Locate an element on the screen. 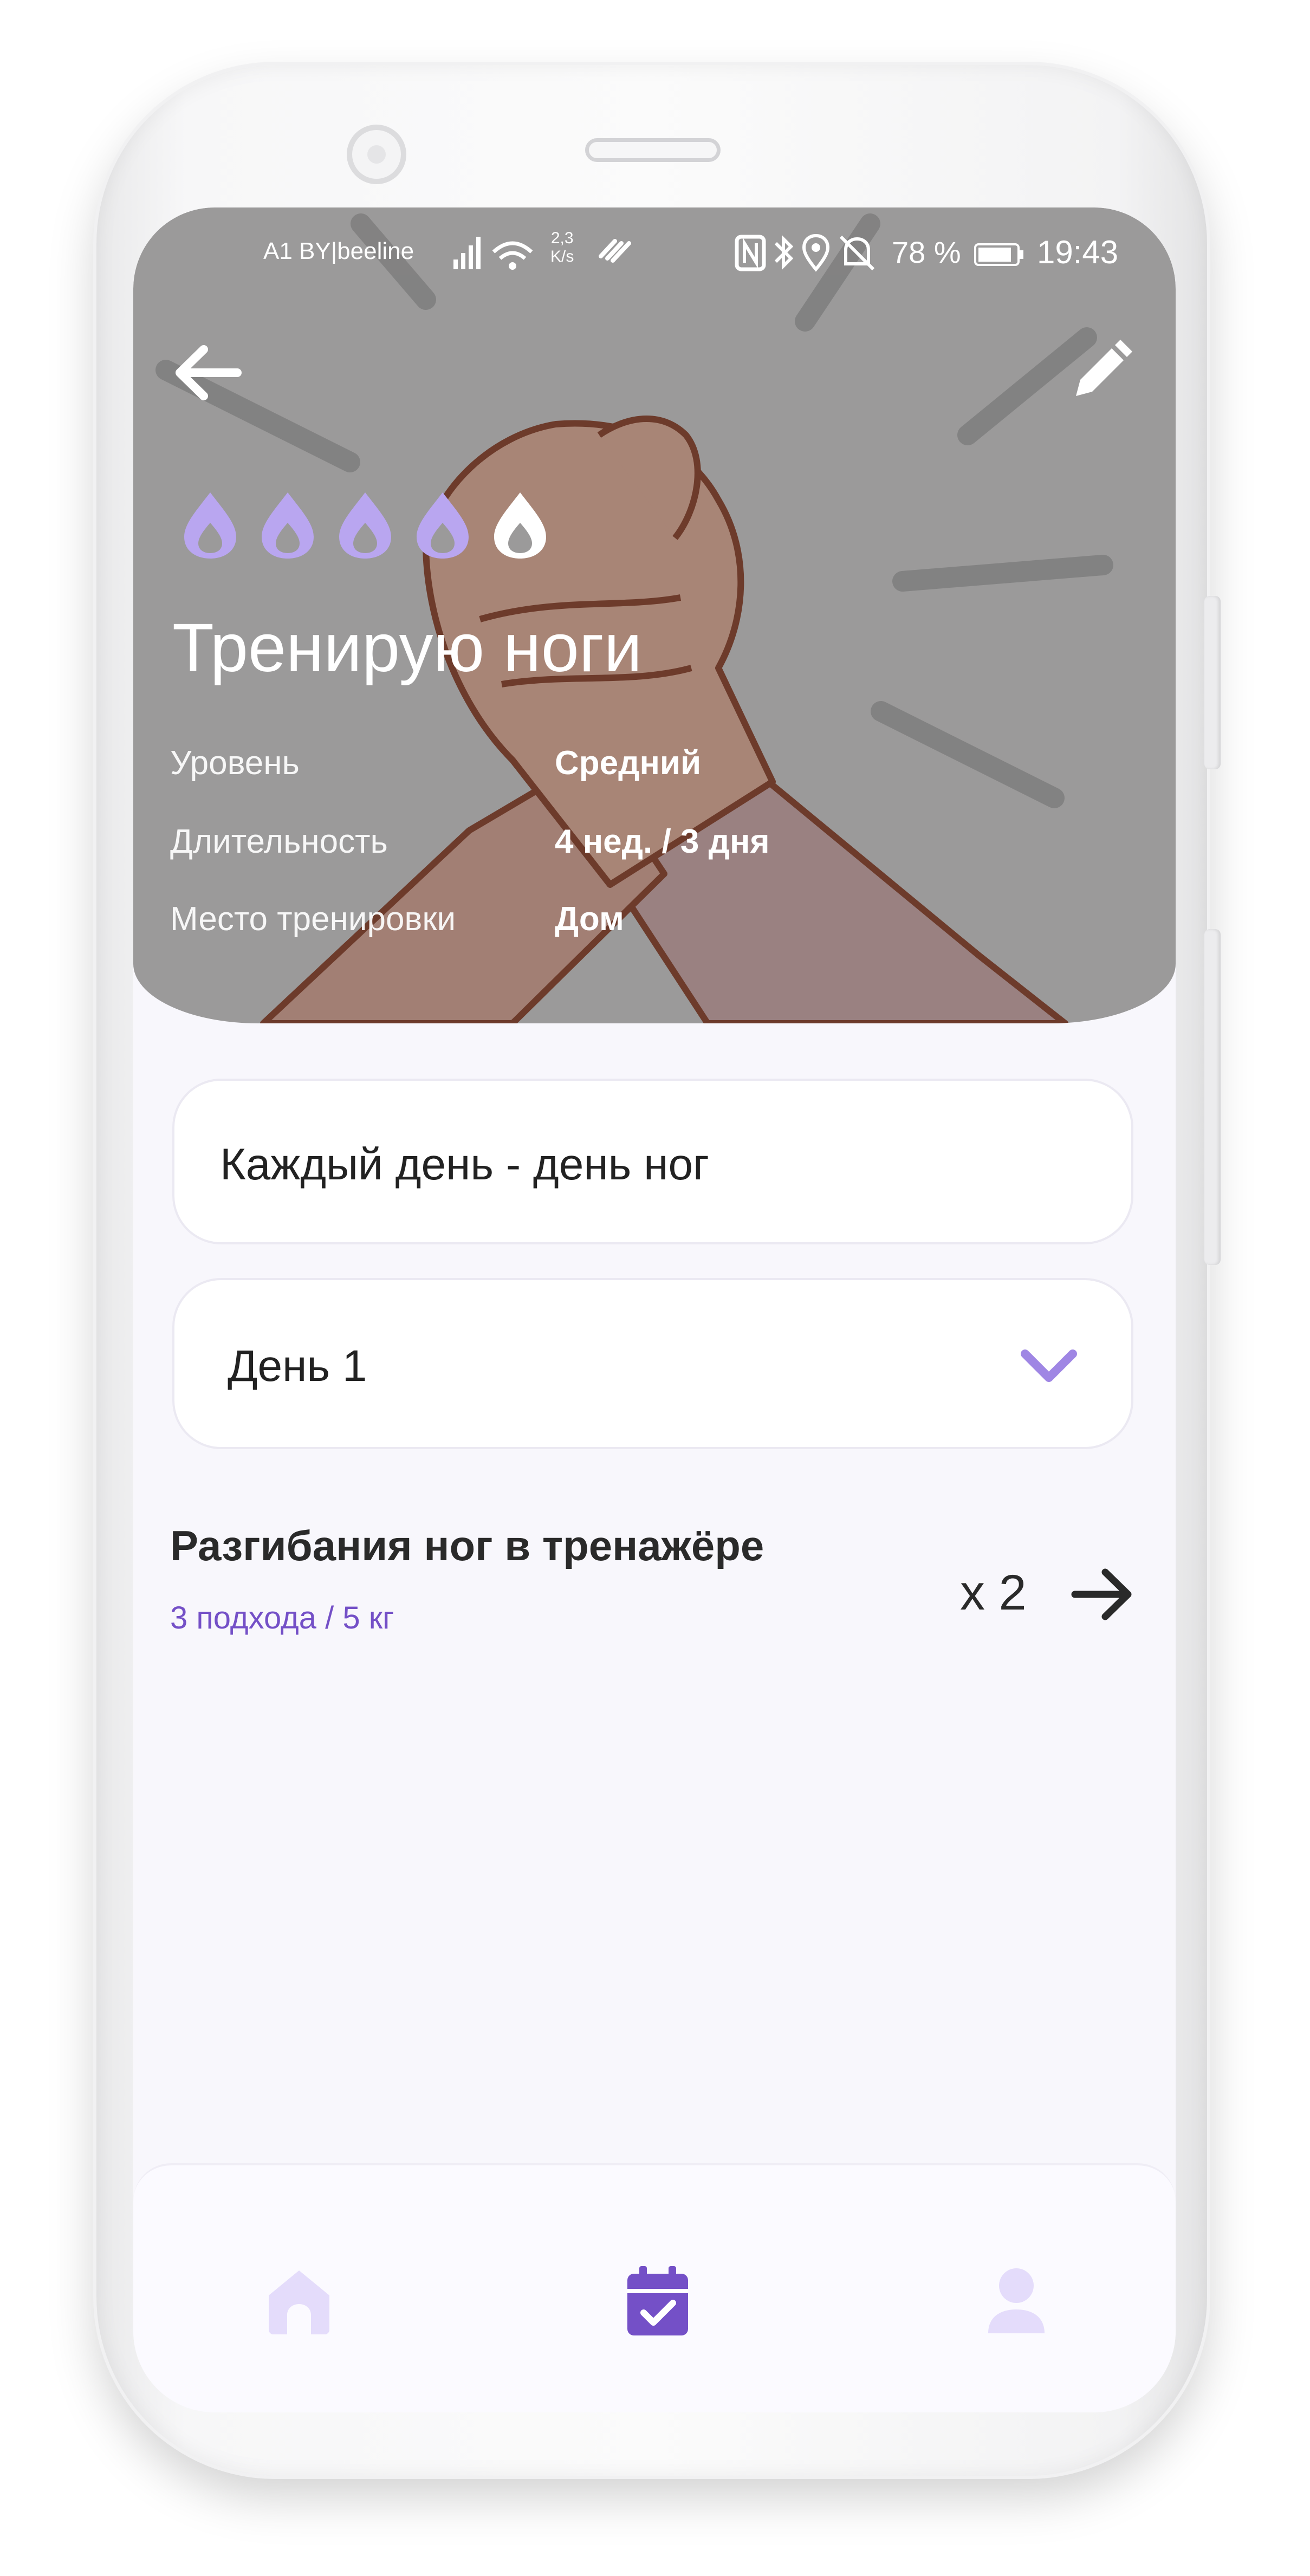  front-camera is located at coordinates (376, 154).